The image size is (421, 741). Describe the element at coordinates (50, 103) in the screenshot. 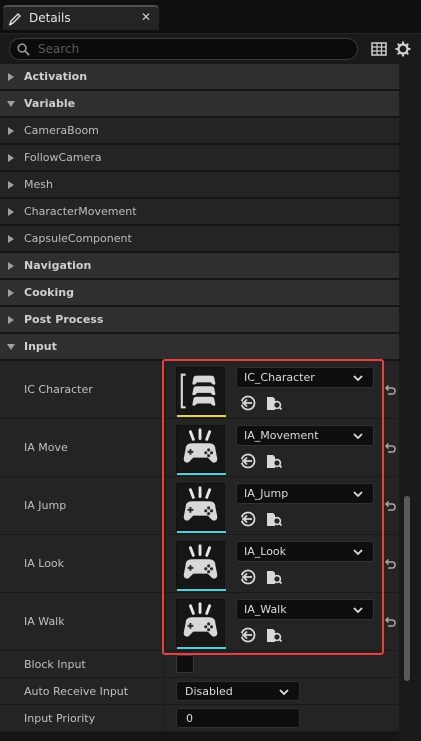

I see `category-label: Variable` at that location.